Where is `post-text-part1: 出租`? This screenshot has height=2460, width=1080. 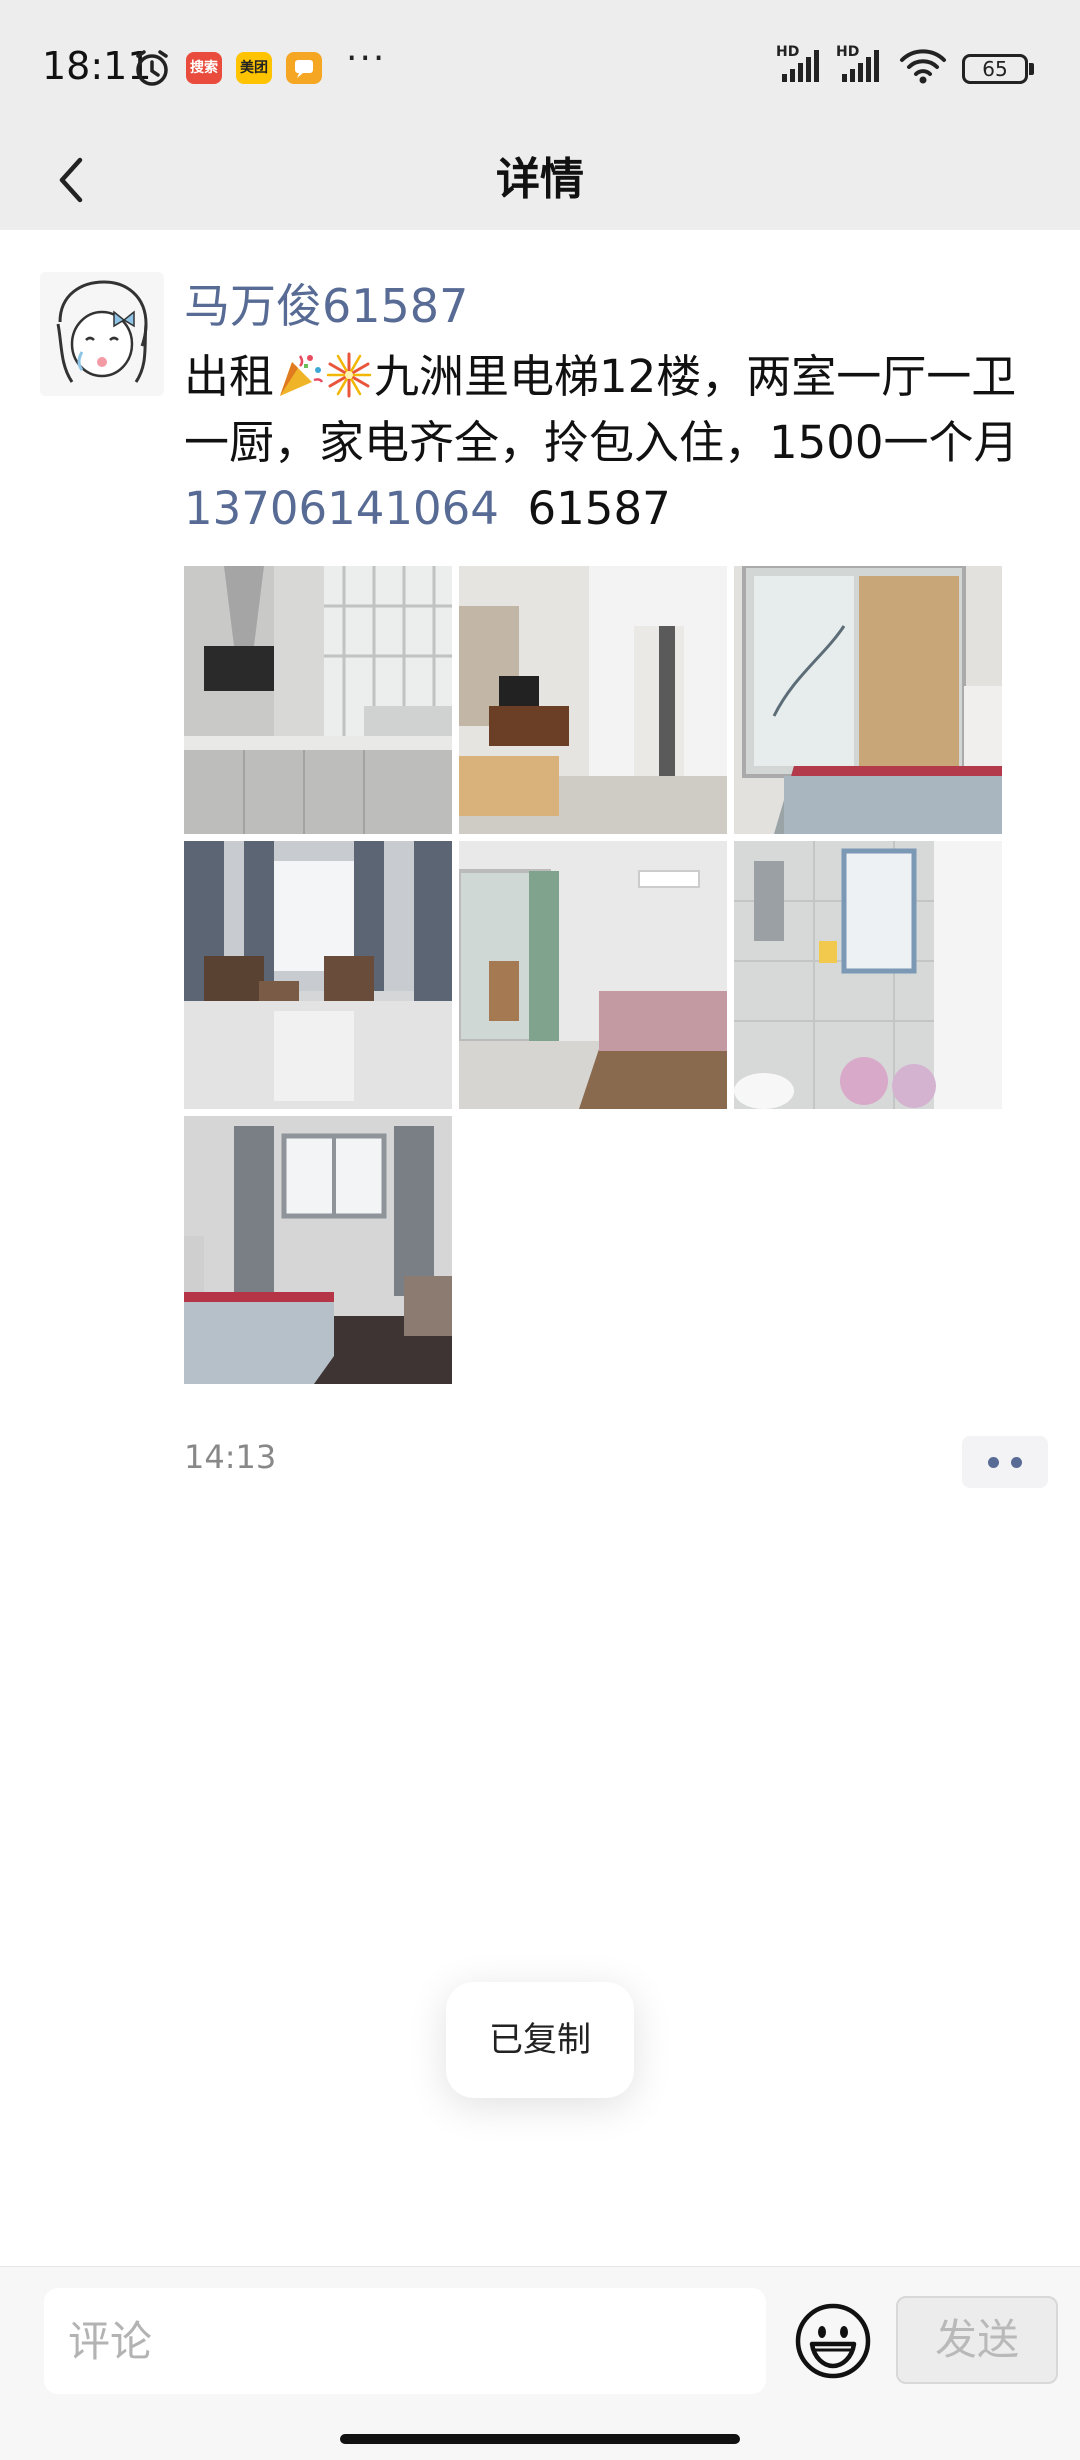 post-text-part1: 出租 is located at coordinates (229, 376).